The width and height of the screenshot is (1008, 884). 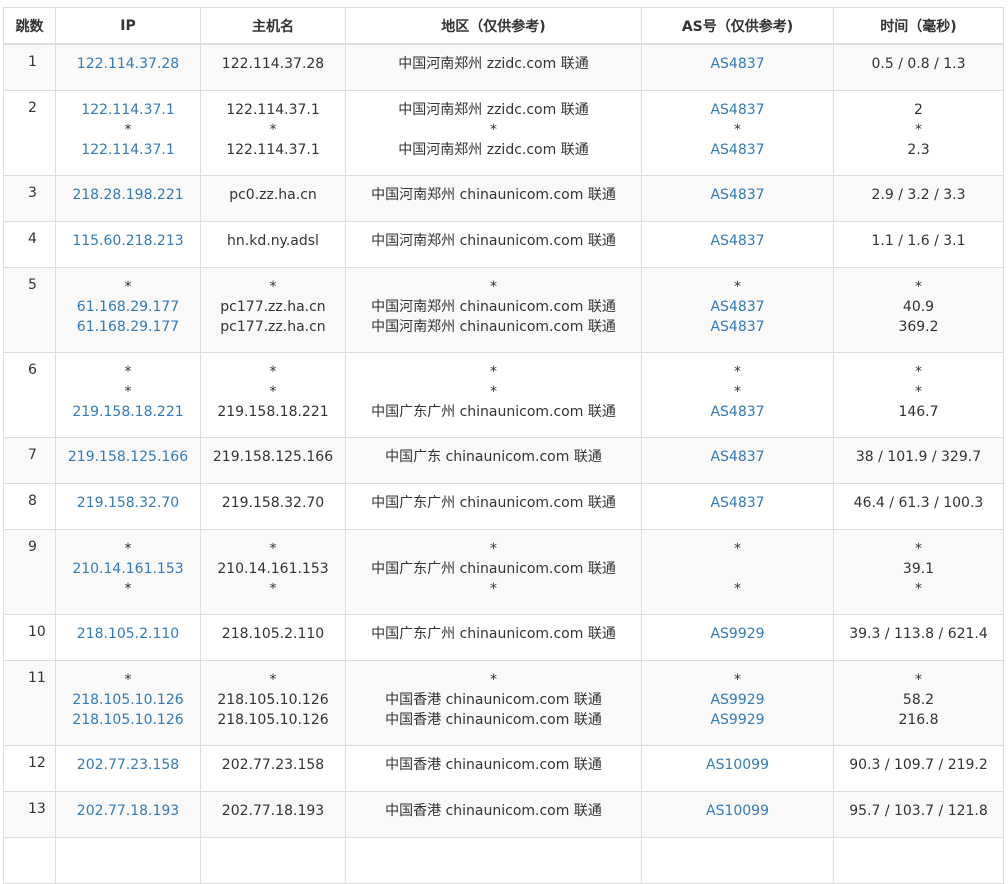 I want to click on ip-address-link: 115.60.218.213, so click(x=128, y=241).